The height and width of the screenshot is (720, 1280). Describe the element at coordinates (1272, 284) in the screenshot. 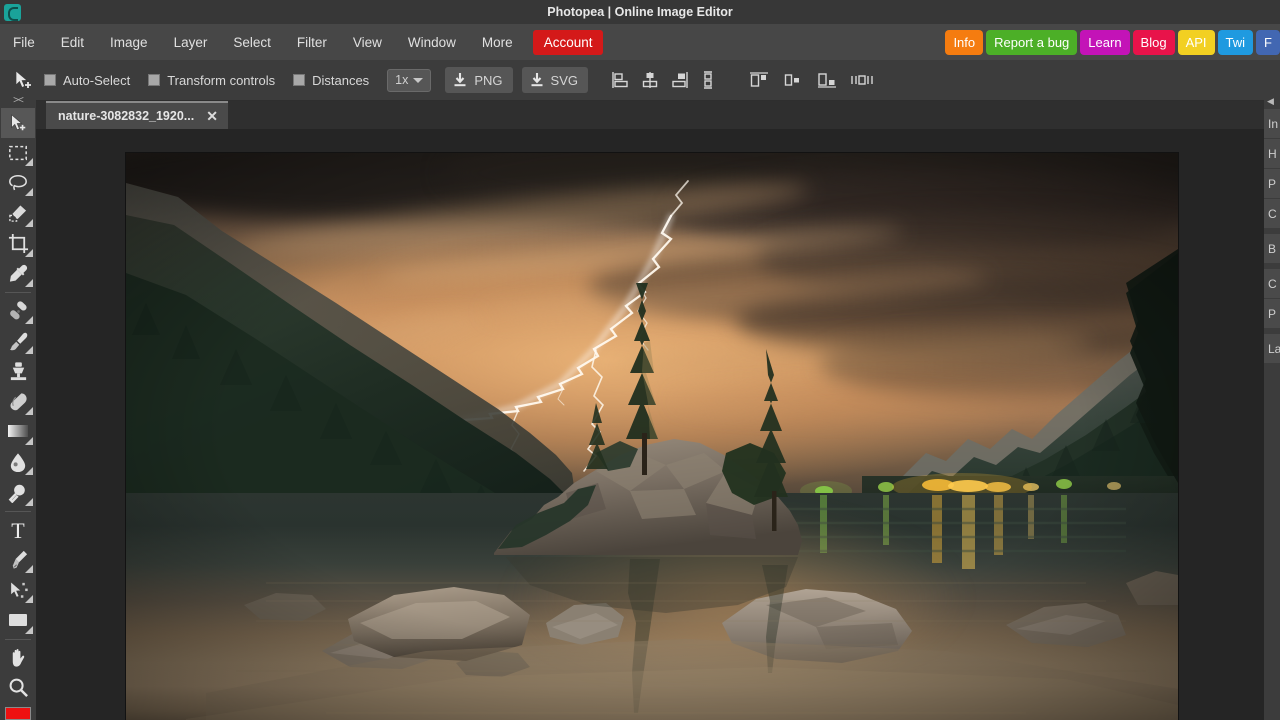

I see `panel-color: C` at that location.